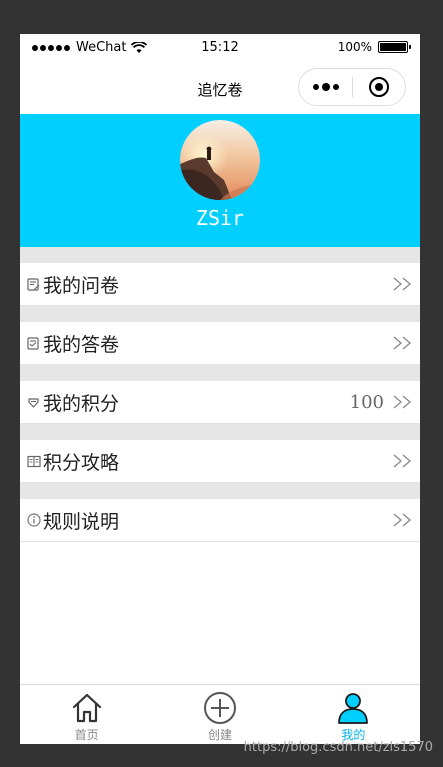 The width and height of the screenshot is (443, 767). Describe the element at coordinates (374, 47) in the screenshot. I see `battery-area: 100%` at that location.